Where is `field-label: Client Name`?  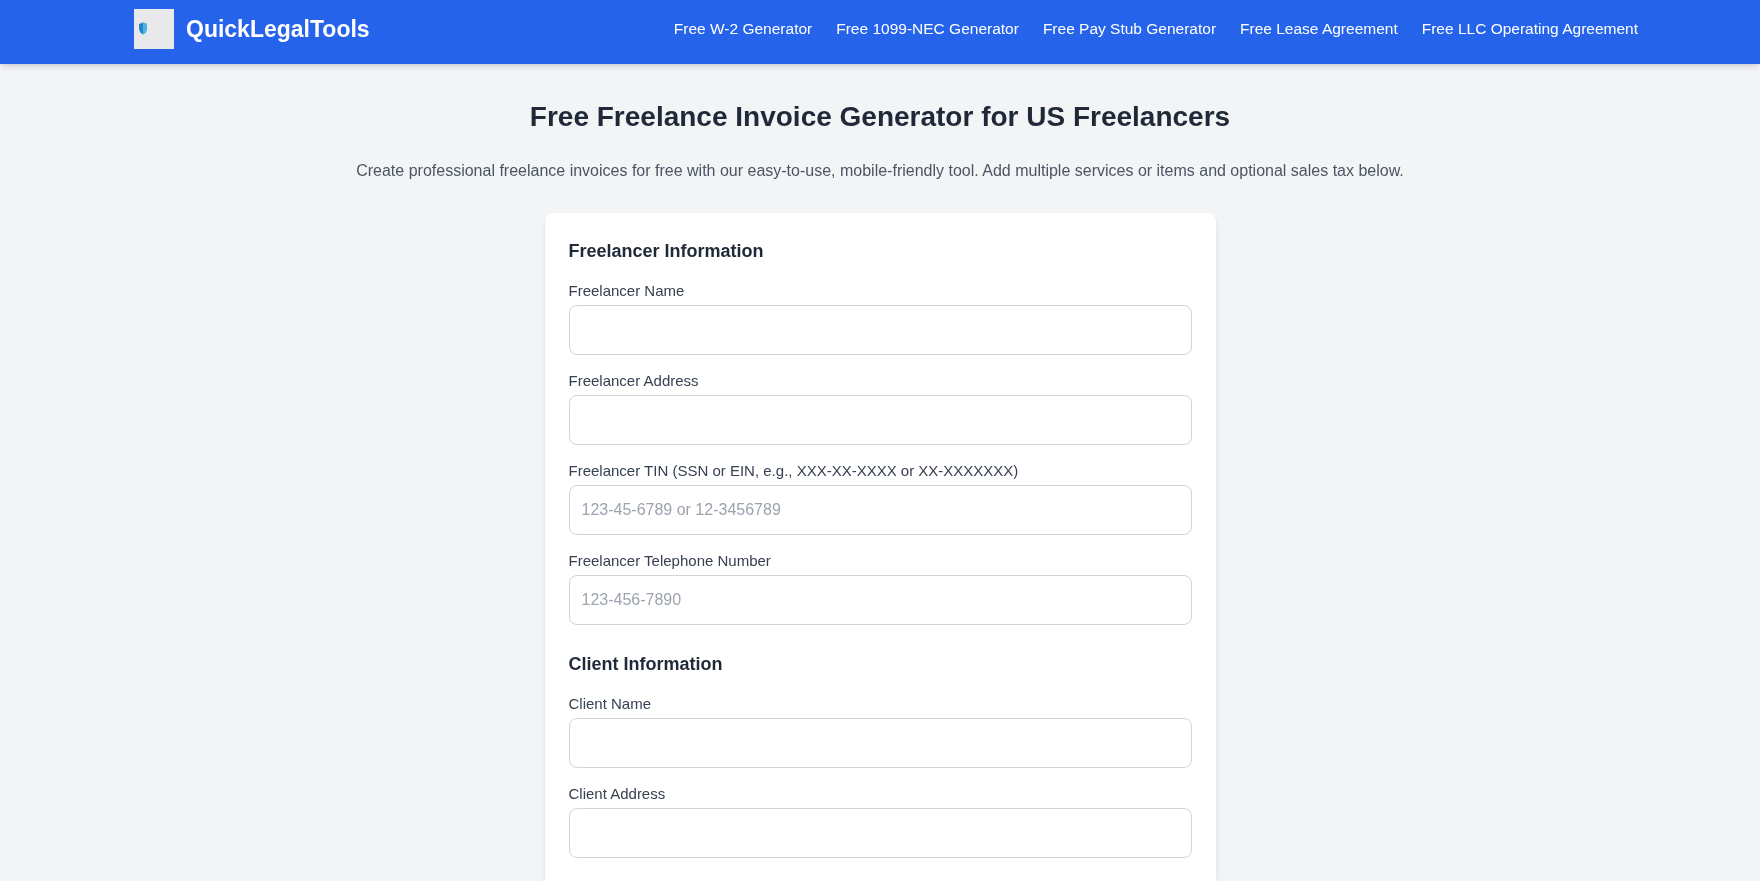
field-label: Client Name is located at coordinates (610, 704).